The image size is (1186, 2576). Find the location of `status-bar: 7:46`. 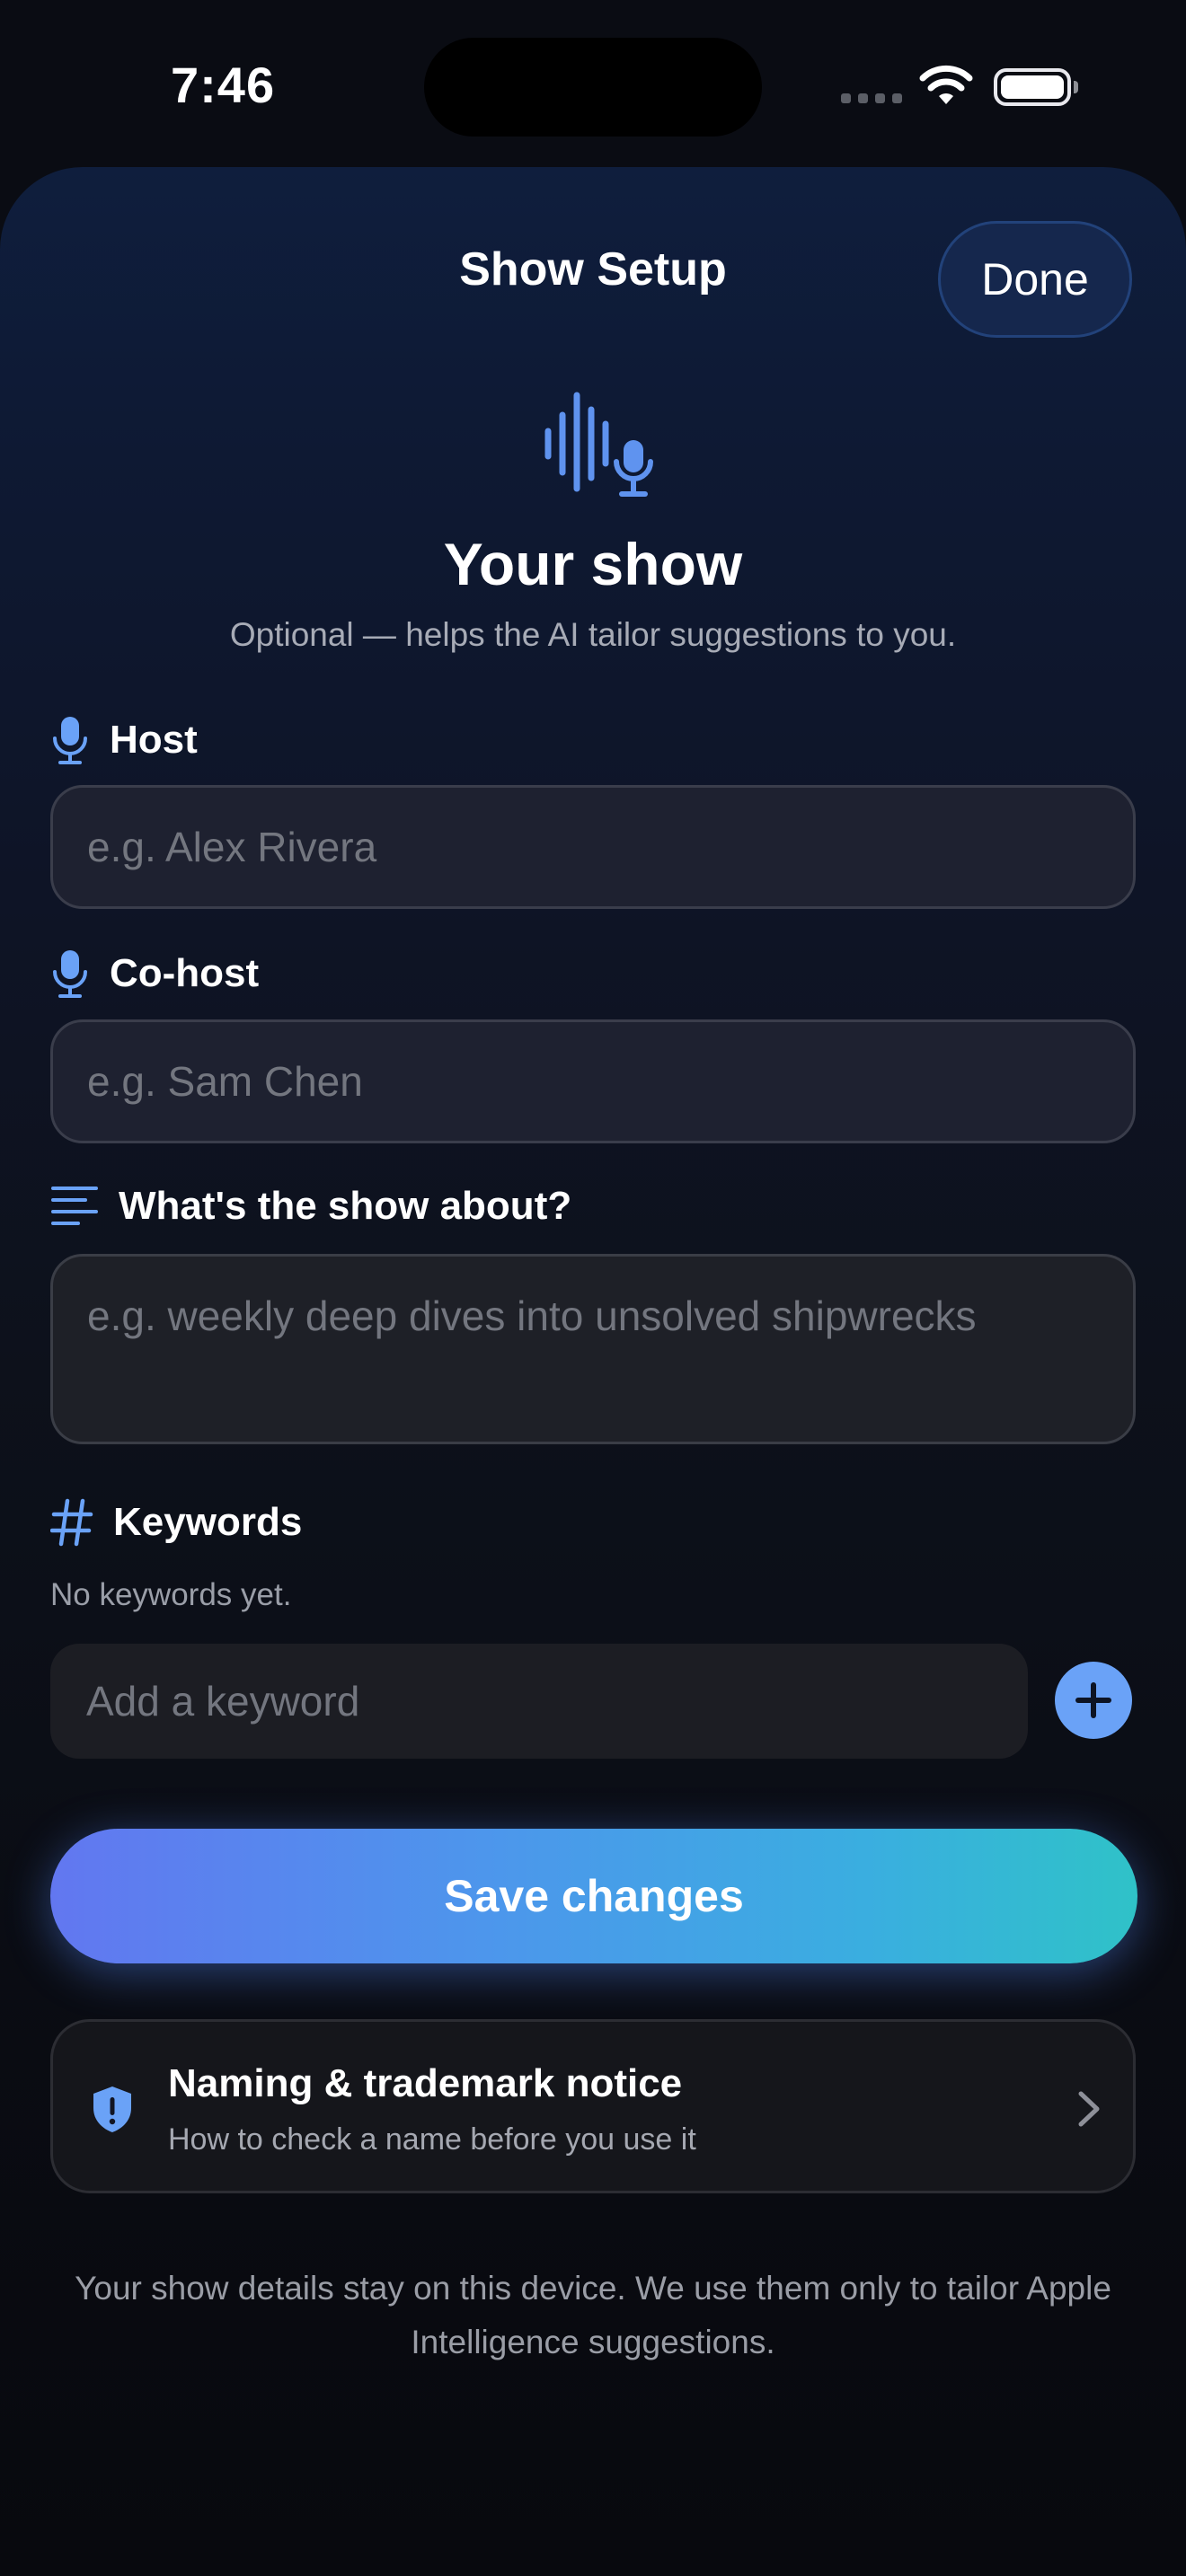

status-bar: 7:46 is located at coordinates (593, 85).